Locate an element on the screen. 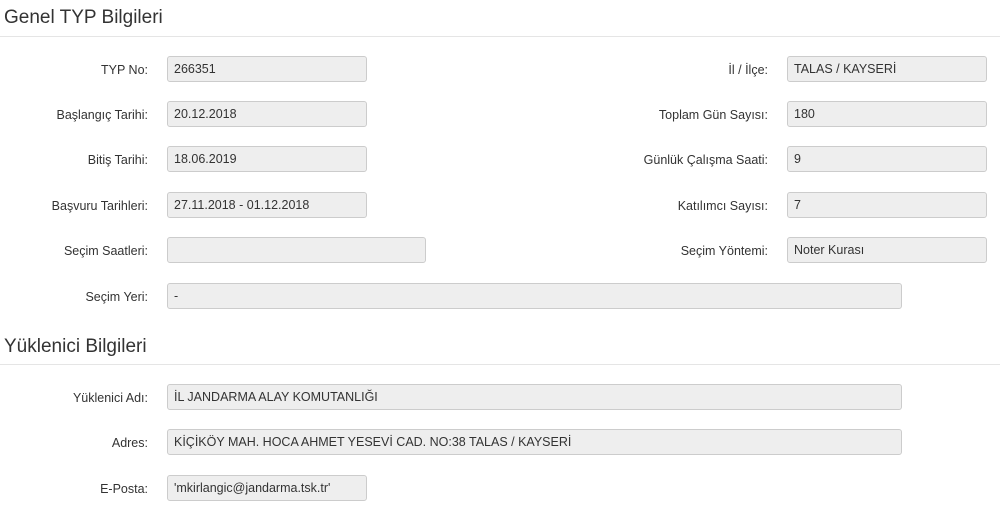 Image resolution: width=1000 pixels, height=510 pixels. general-info-divider is located at coordinates (500, 36).